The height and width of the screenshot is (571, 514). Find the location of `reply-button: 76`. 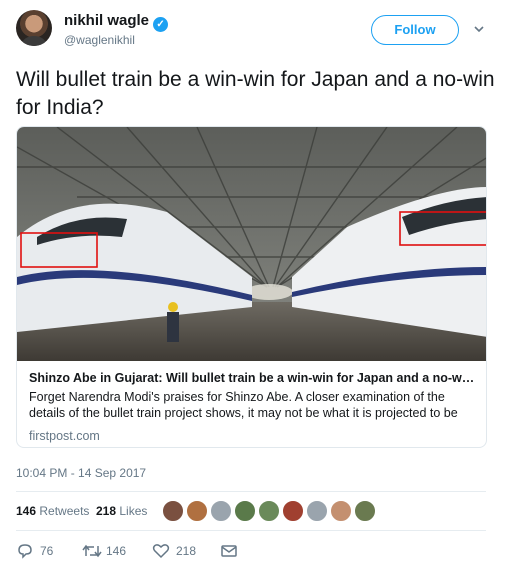

reply-button: 76 is located at coordinates (46, 551).